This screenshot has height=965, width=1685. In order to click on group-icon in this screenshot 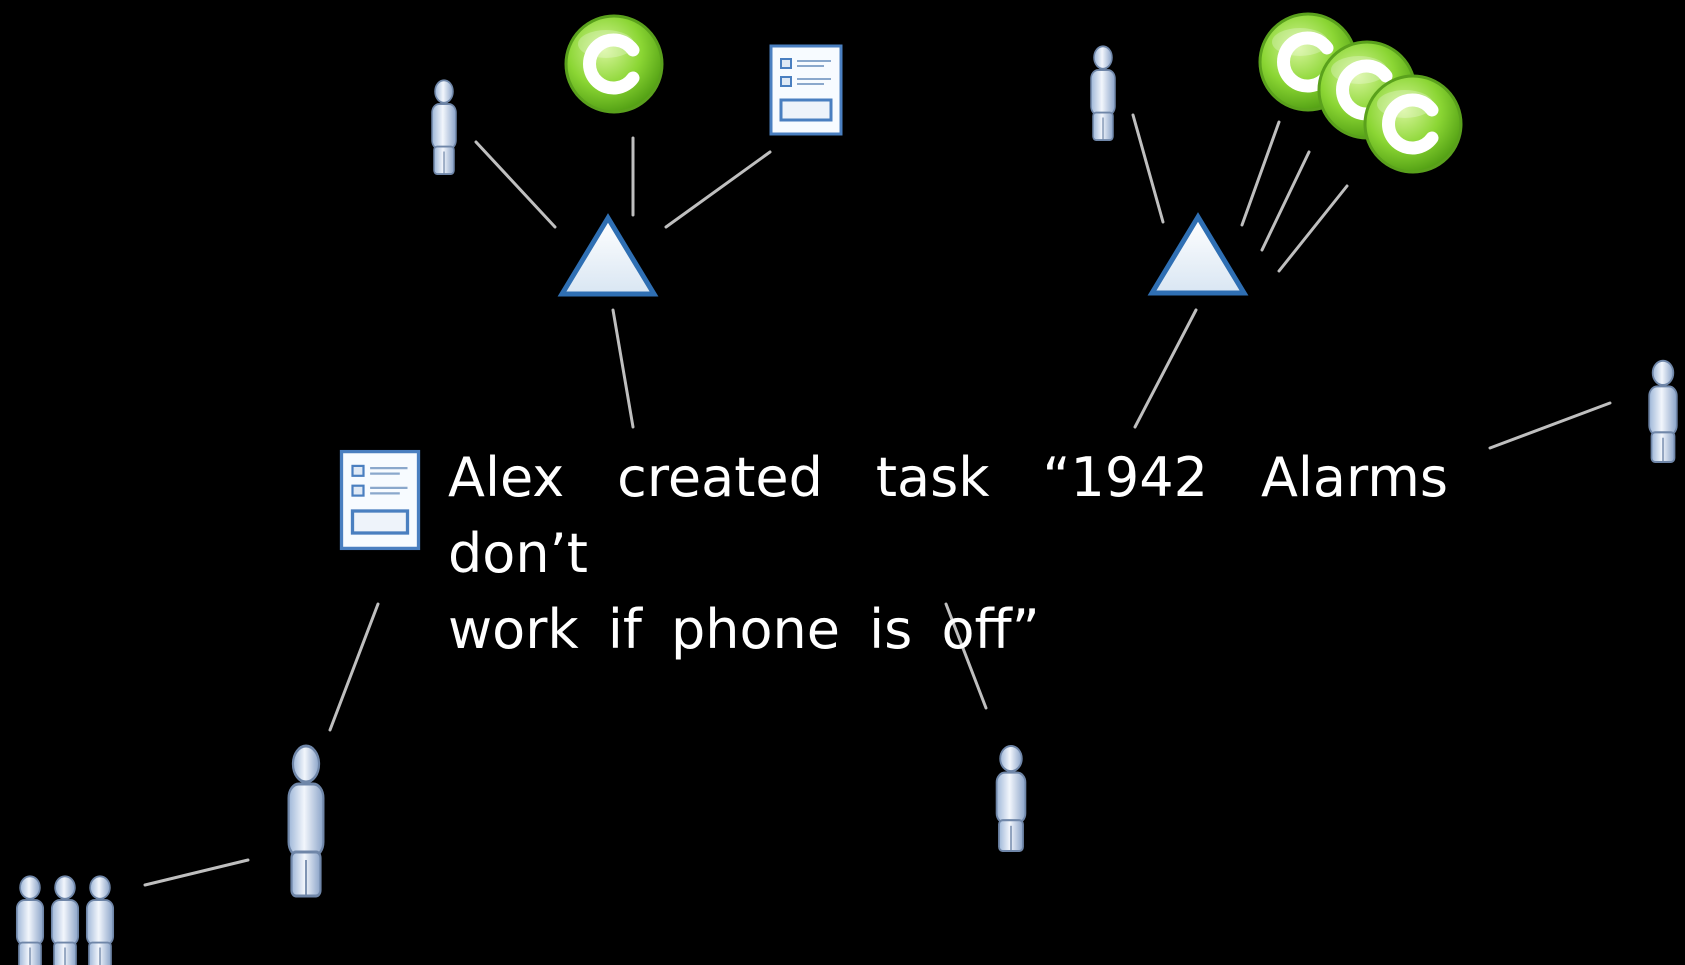, I will do `click(65, 920)`.